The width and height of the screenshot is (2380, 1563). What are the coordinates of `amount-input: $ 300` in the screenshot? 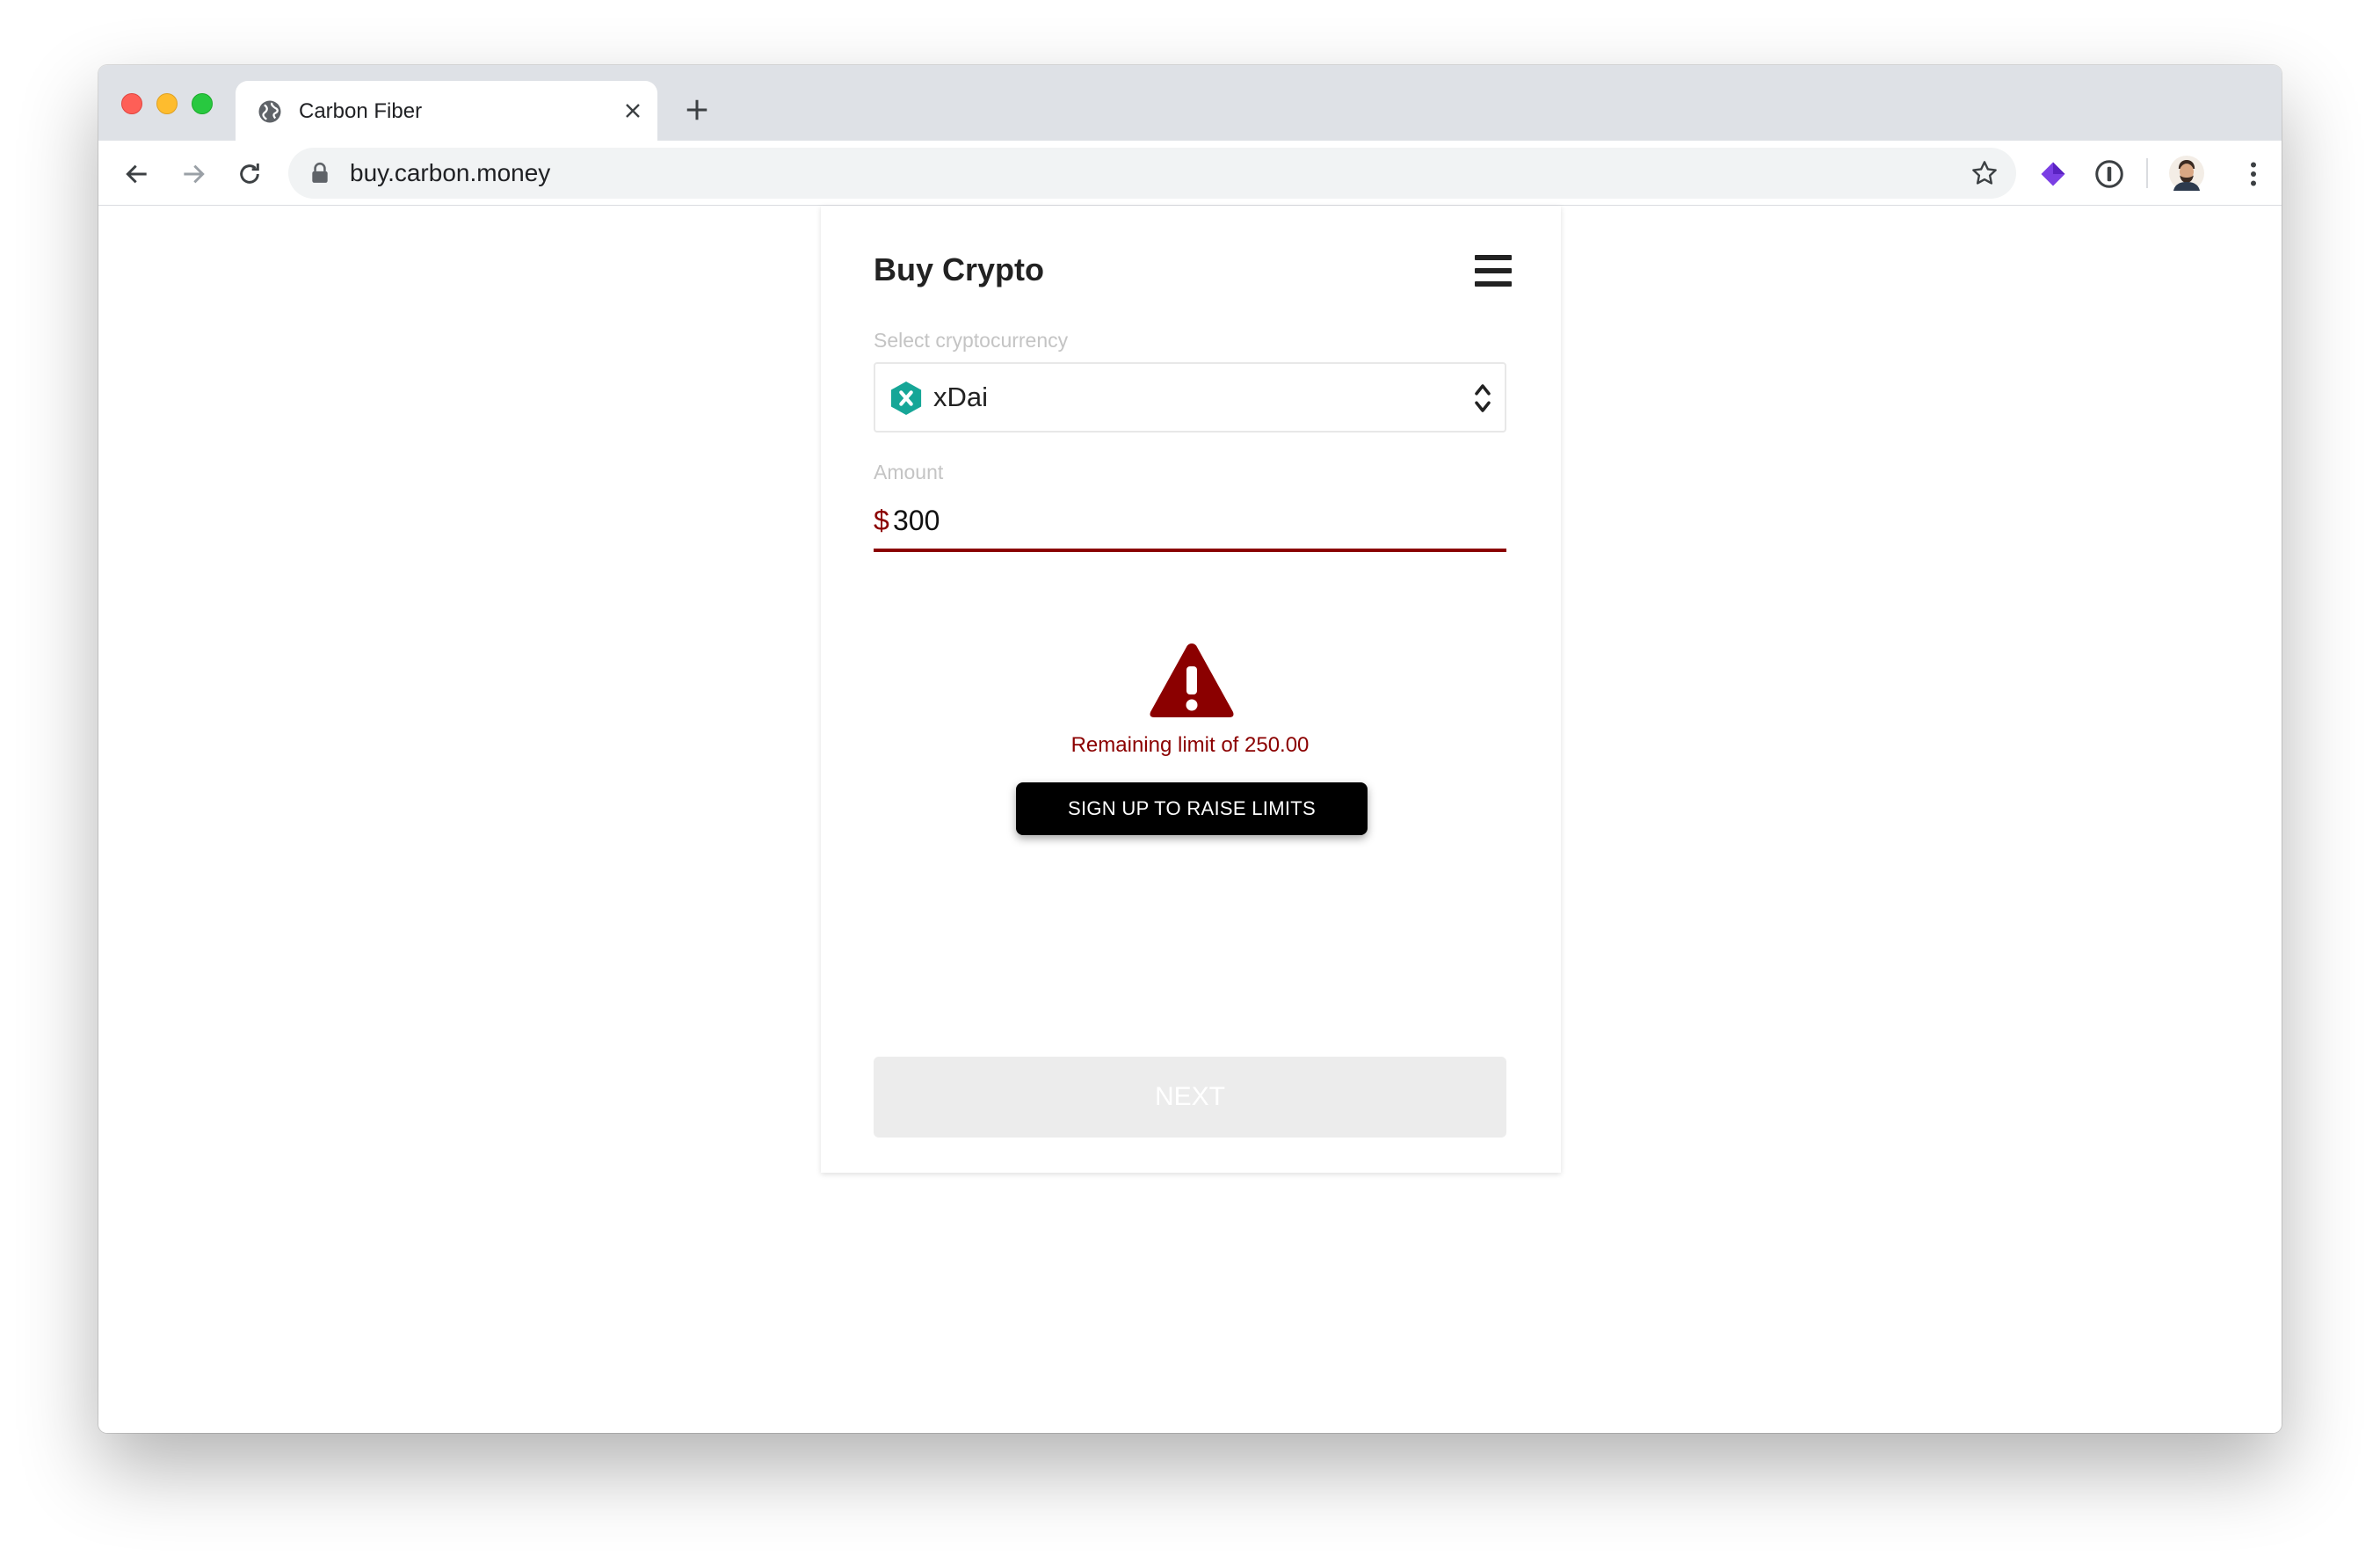 It's located at (1190, 525).